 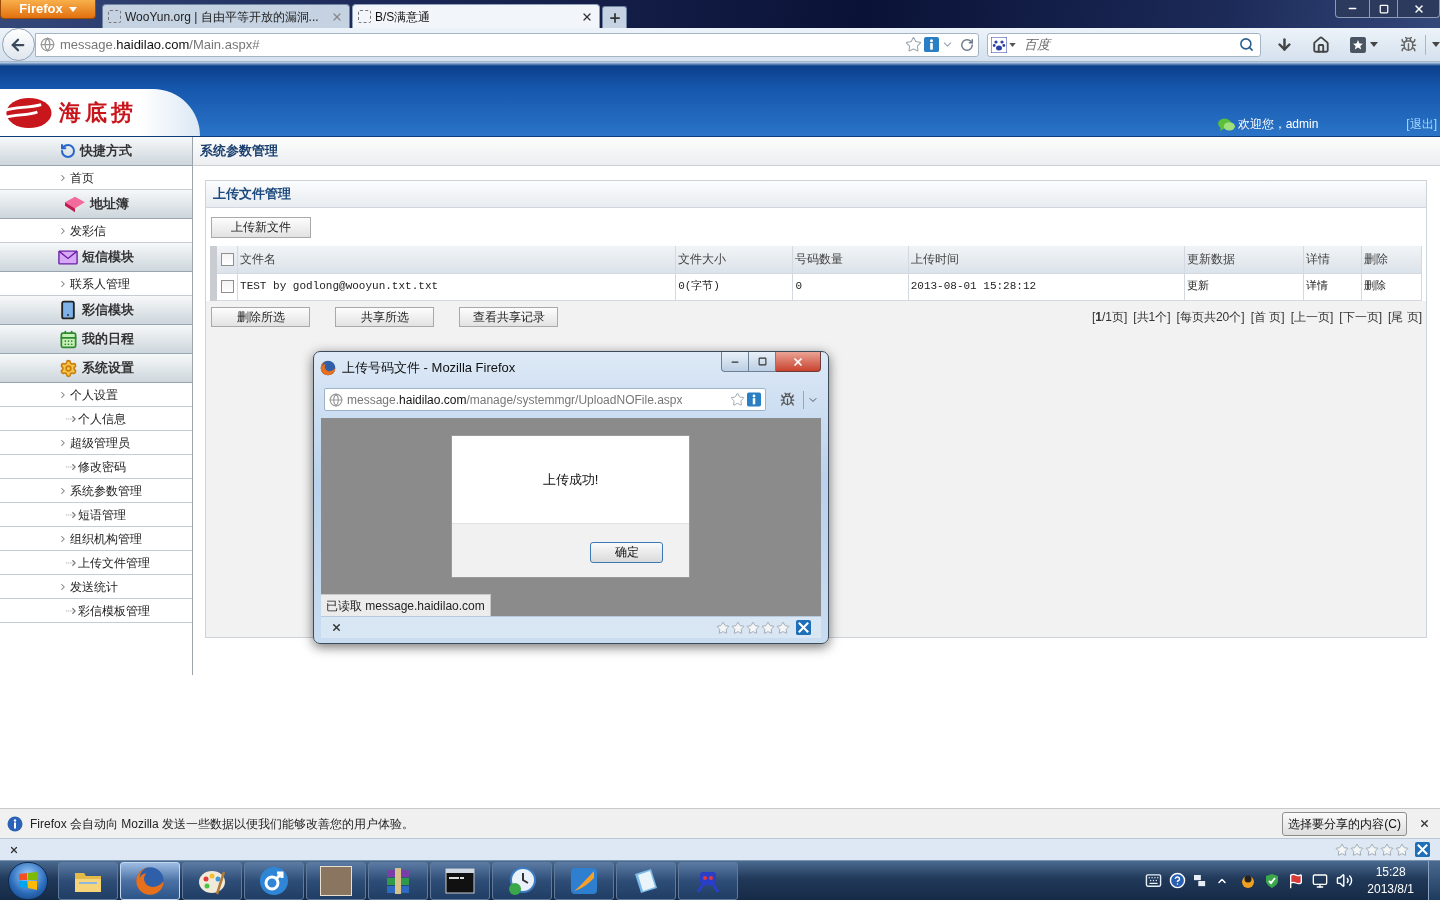 I want to click on sidebar-sublink: 短语管理, so click(x=96, y=515).